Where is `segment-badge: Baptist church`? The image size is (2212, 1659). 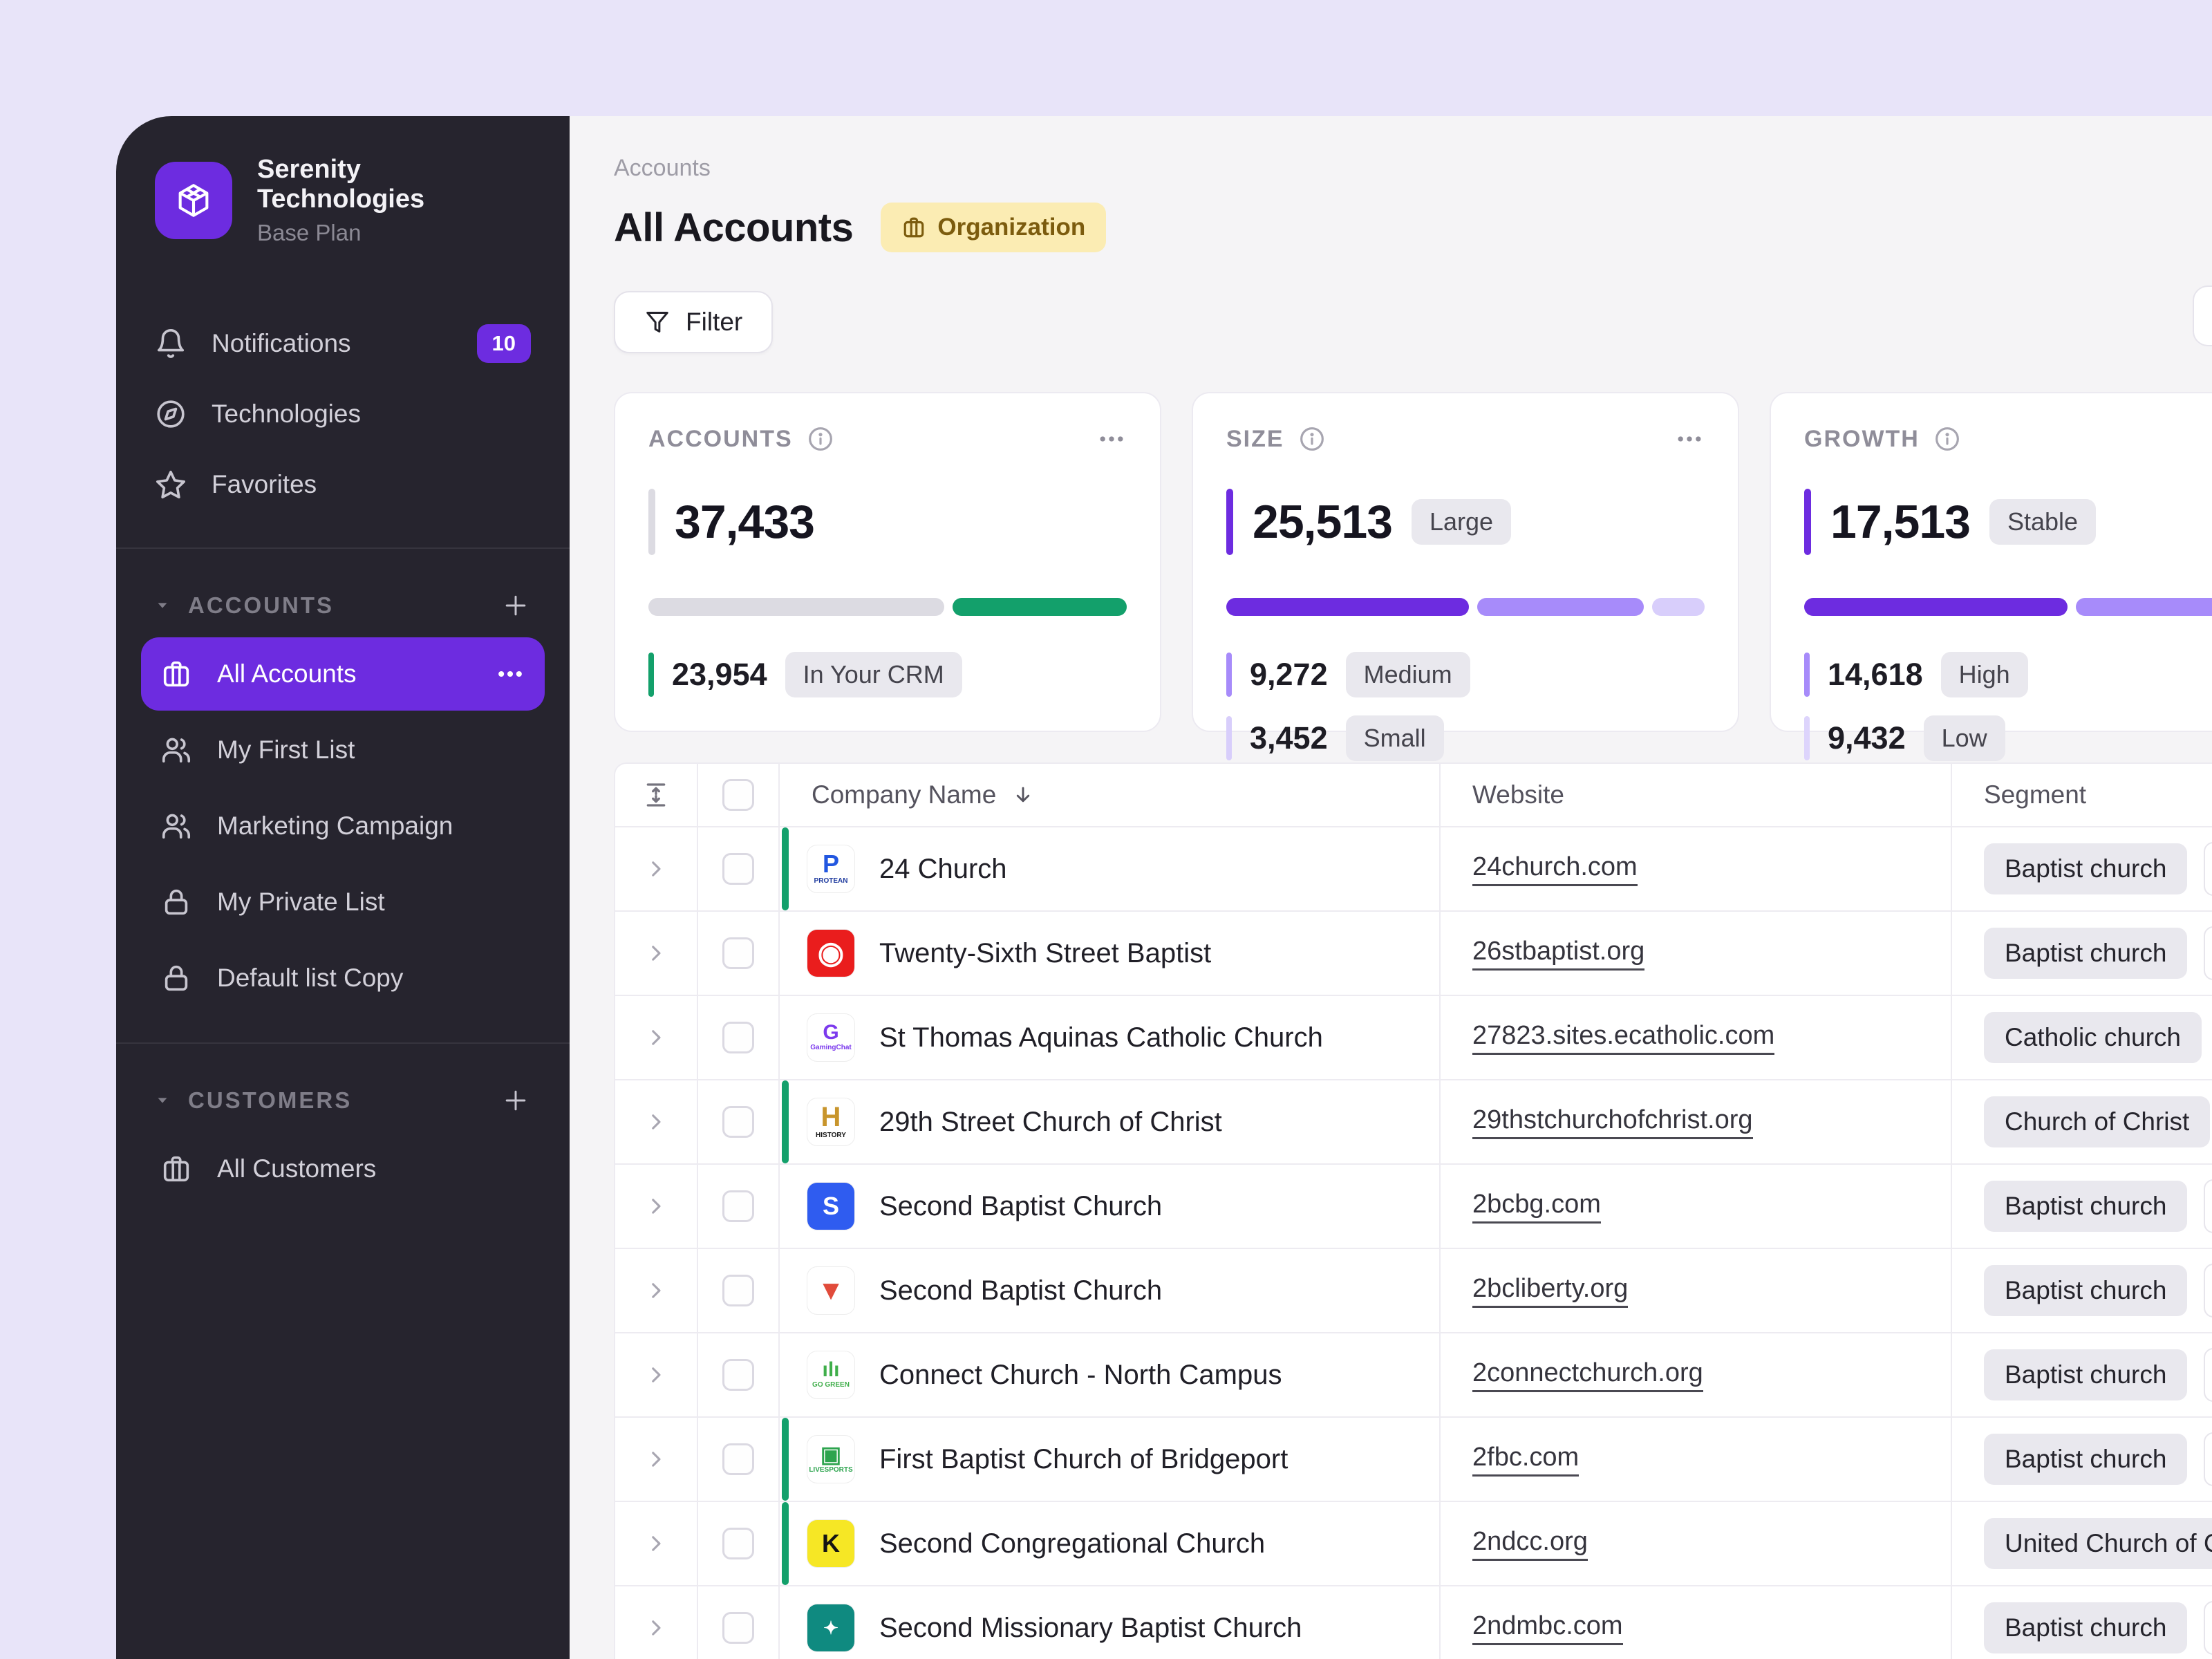
segment-badge: Baptist church is located at coordinates (2086, 1628).